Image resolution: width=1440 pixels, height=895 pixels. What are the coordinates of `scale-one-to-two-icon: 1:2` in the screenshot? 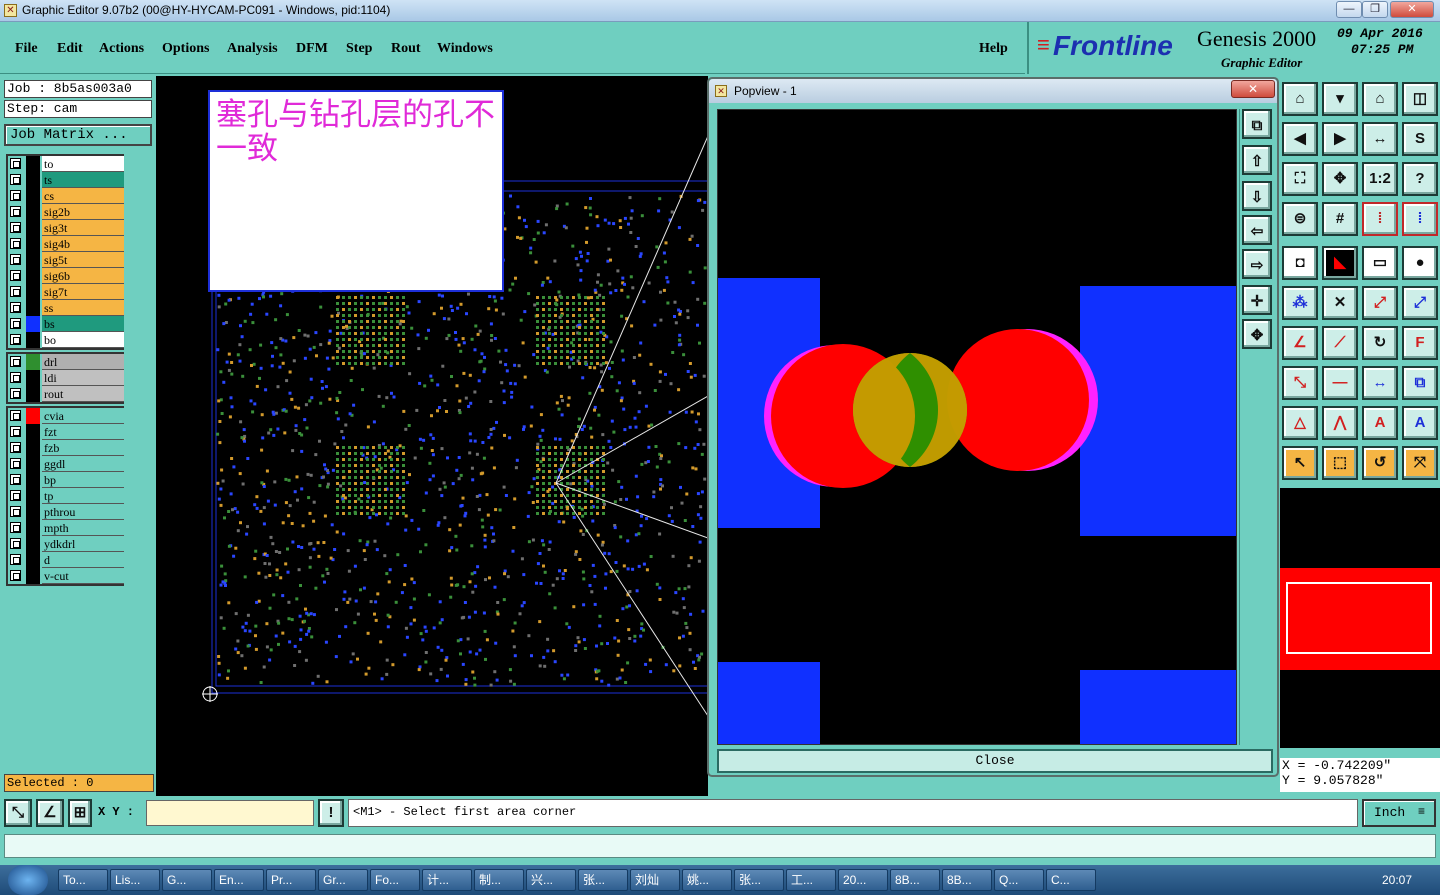 It's located at (1380, 179).